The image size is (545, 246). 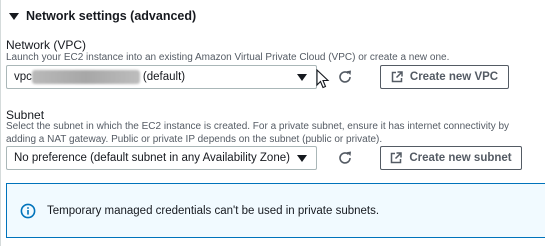 What do you see at coordinates (460, 158) in the screenshot?
I see `create-new-subnet-label: Create new subnet` at bounding box center [460, 158].